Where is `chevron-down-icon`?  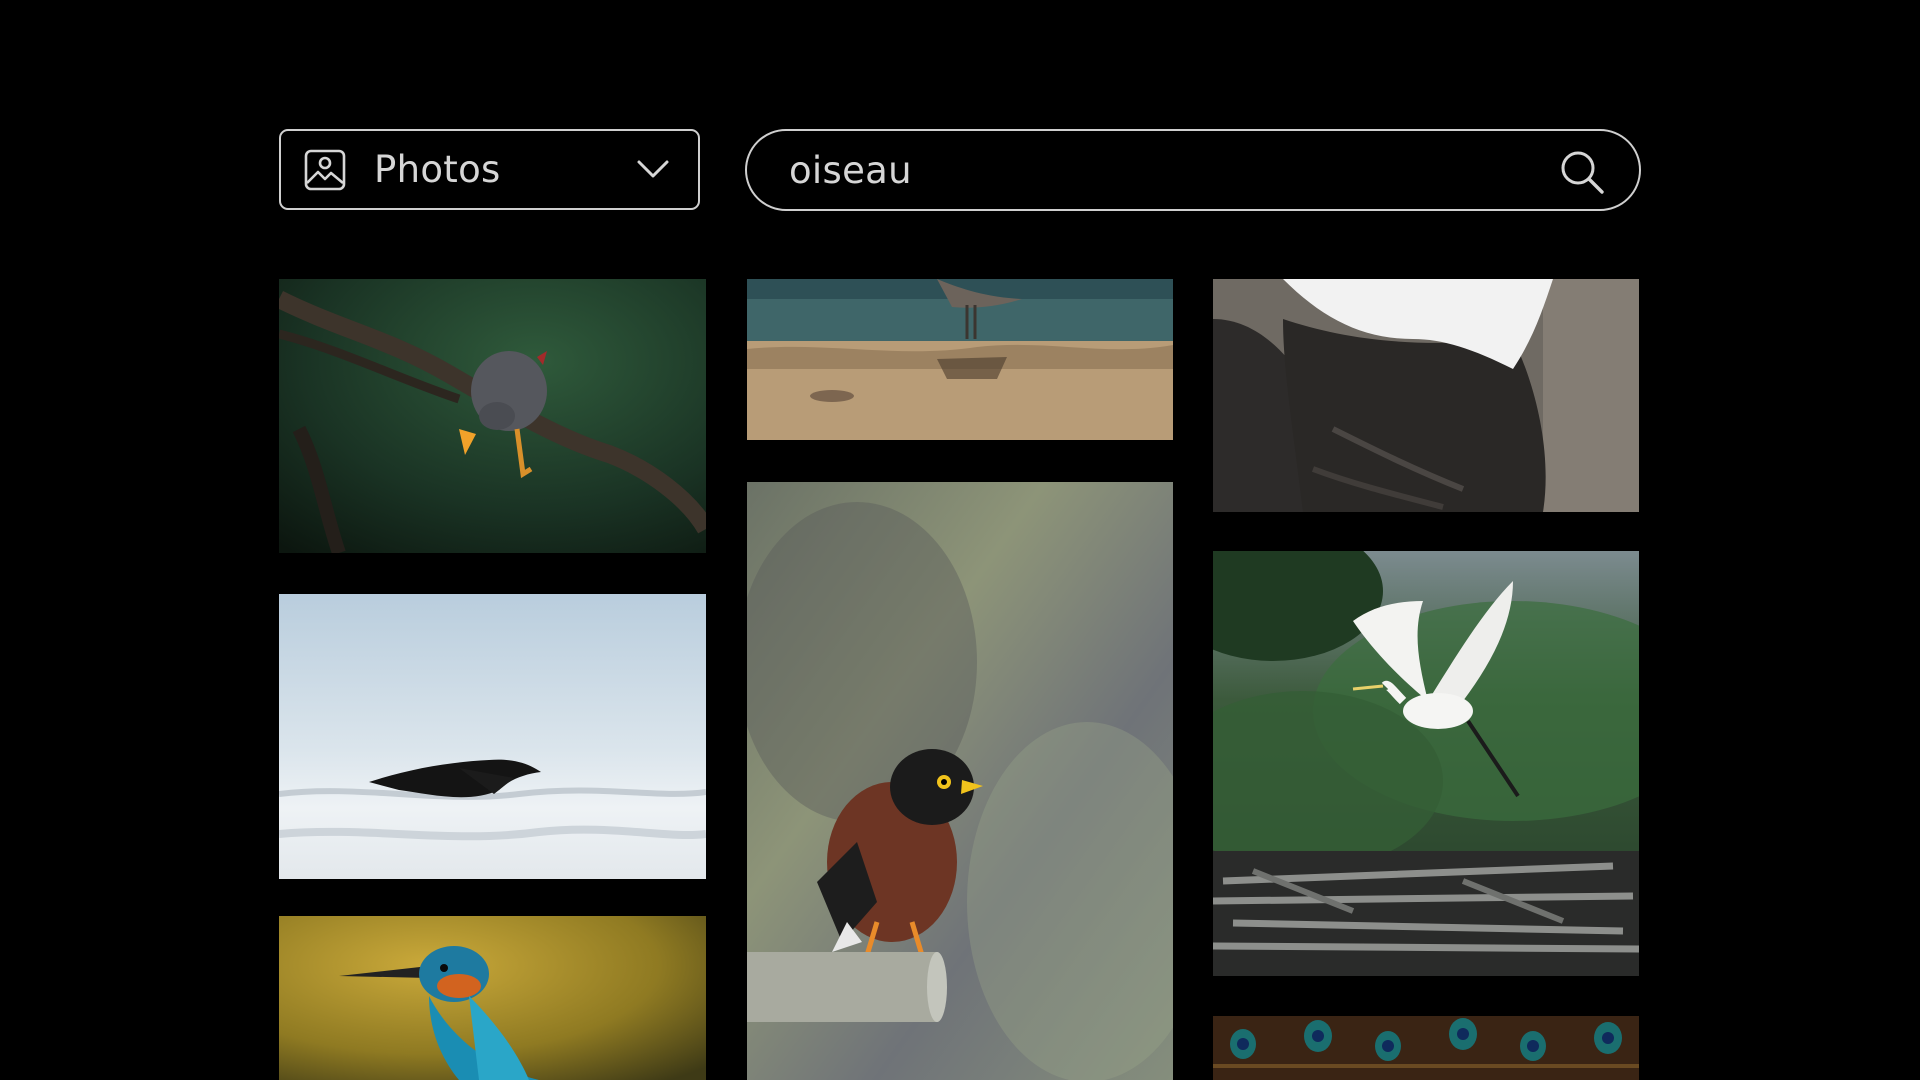 chevron-down-icon is located at coordinates (653, 169).